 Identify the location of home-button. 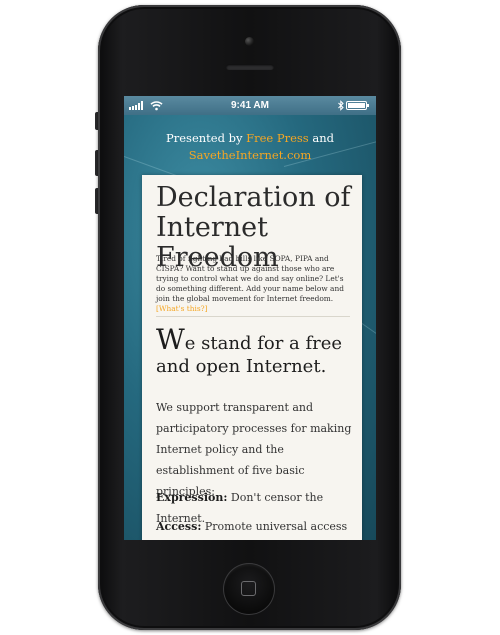
(249, 589).